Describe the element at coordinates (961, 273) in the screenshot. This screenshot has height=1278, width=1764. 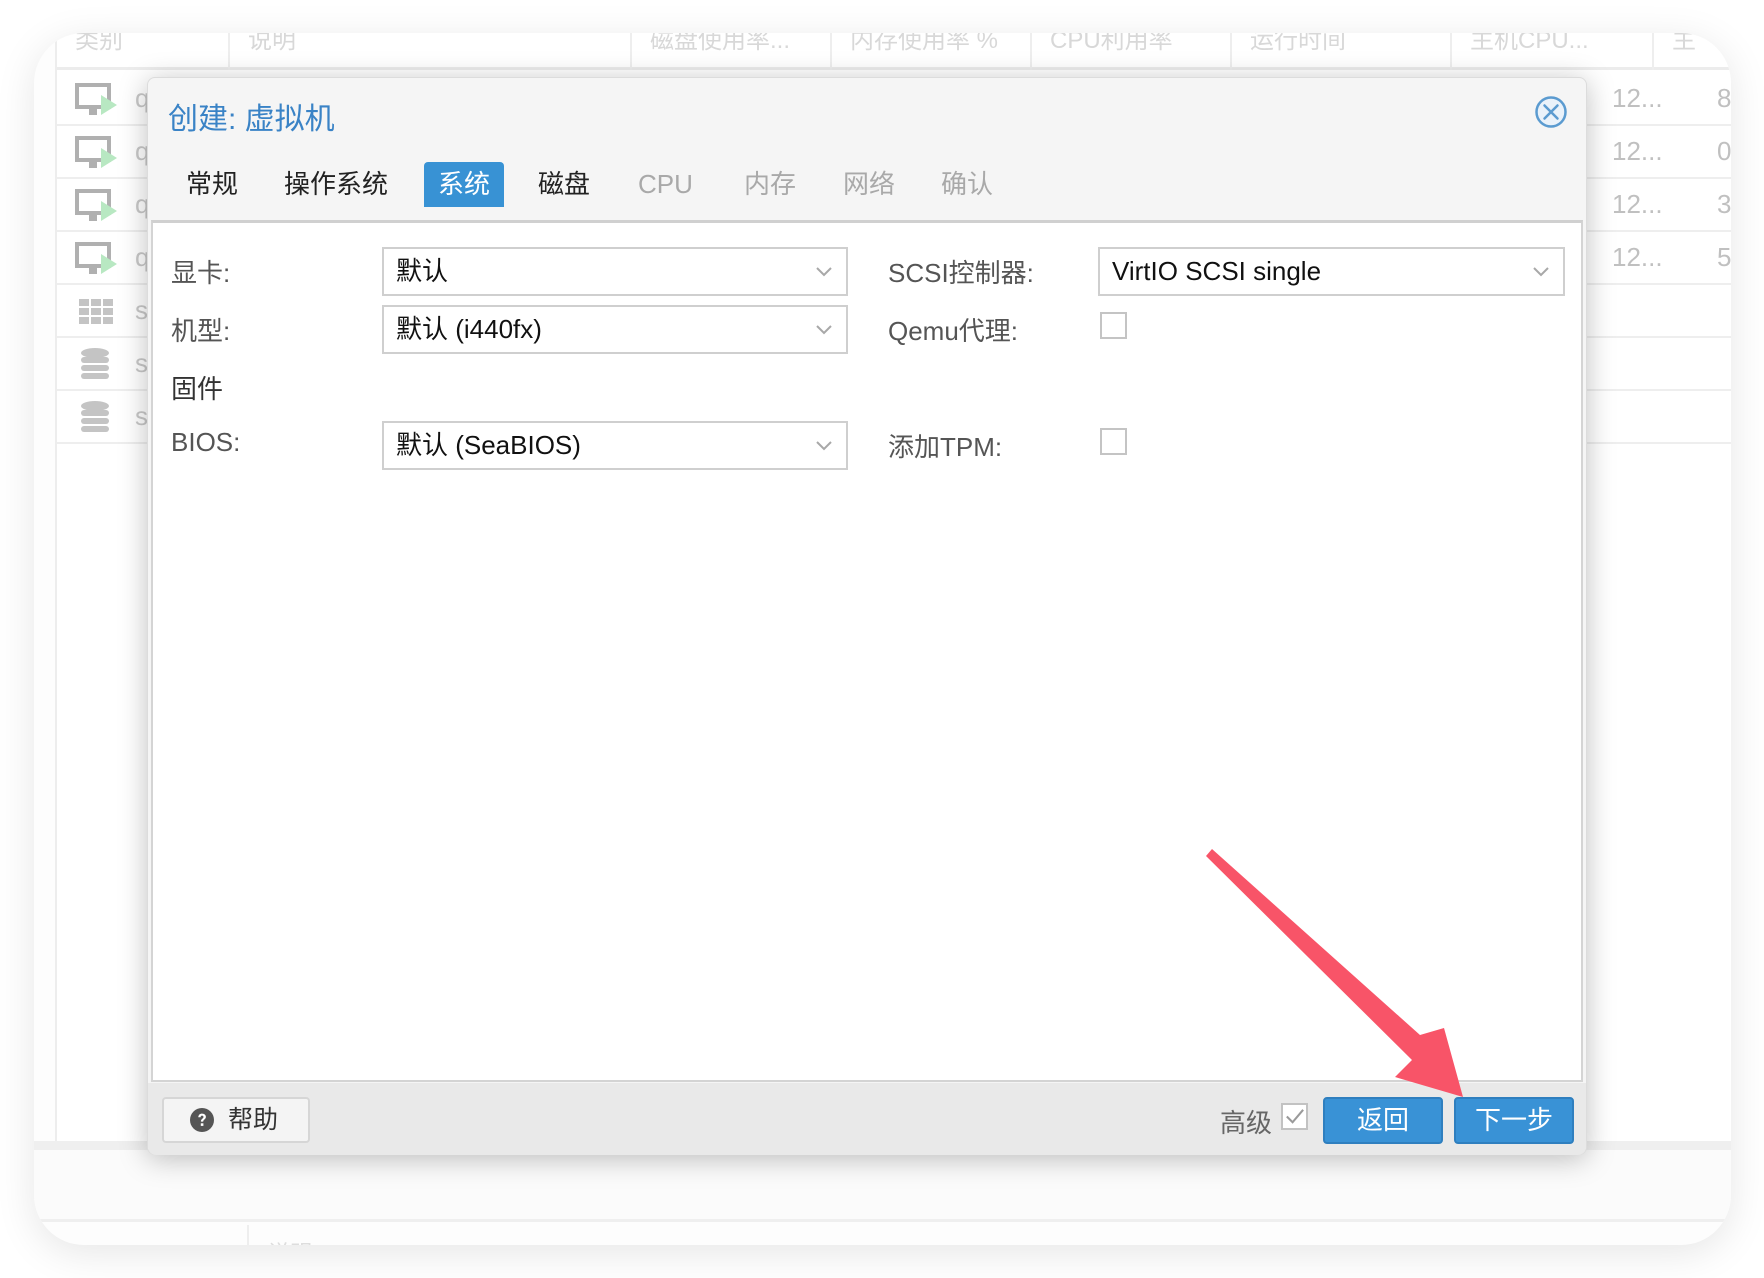
I see `scsi-controller-label: SCSI控制器:` at that location.